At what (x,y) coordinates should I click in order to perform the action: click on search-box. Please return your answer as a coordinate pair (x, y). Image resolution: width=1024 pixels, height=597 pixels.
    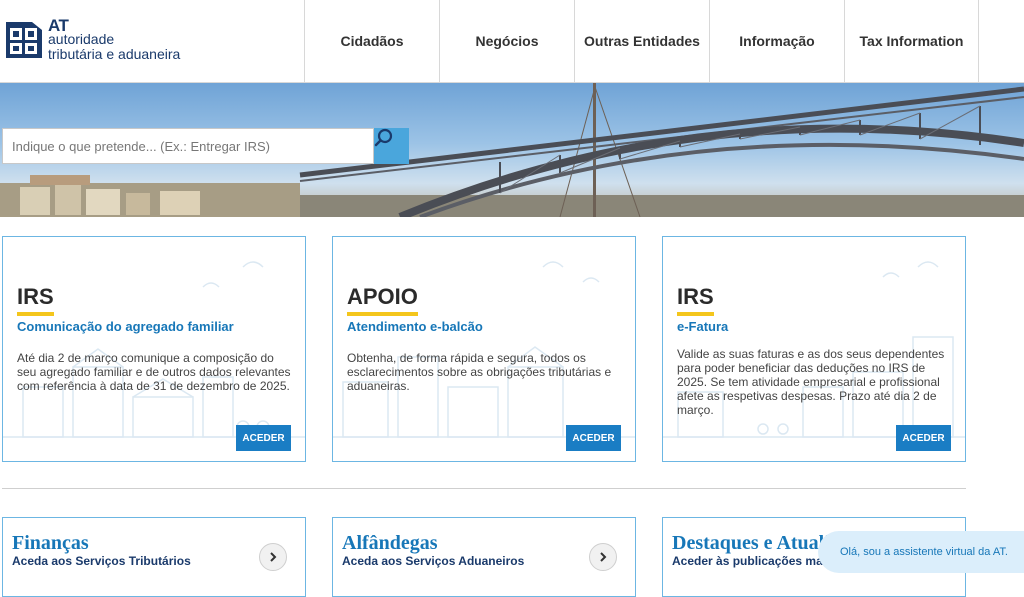
    Looking at the image, I should click on (188, 146).